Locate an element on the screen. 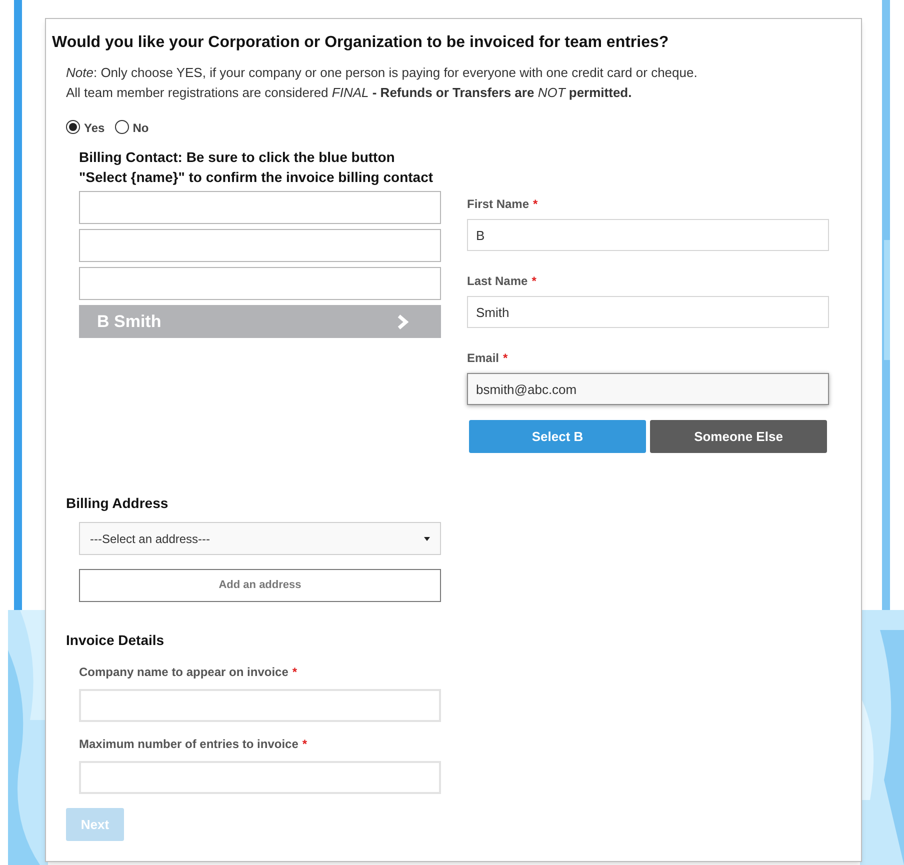 This screenshot has height=865, width=904. radio-option: No is located at coordinates (131, 127).